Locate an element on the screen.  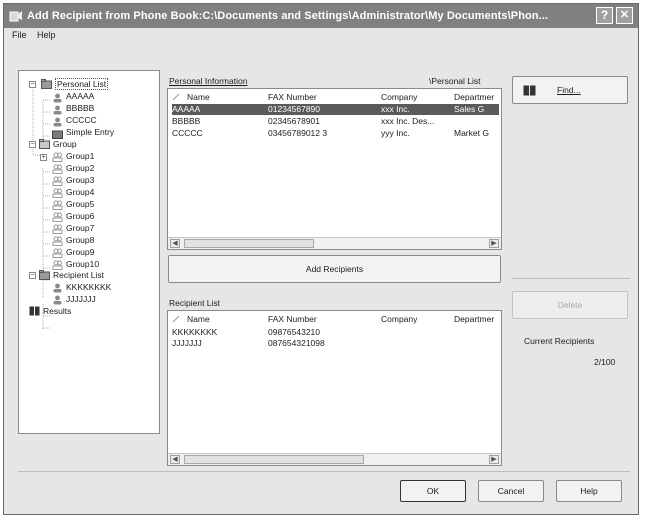
tree-group-6: Group6 is located at coordinates (80, 216).